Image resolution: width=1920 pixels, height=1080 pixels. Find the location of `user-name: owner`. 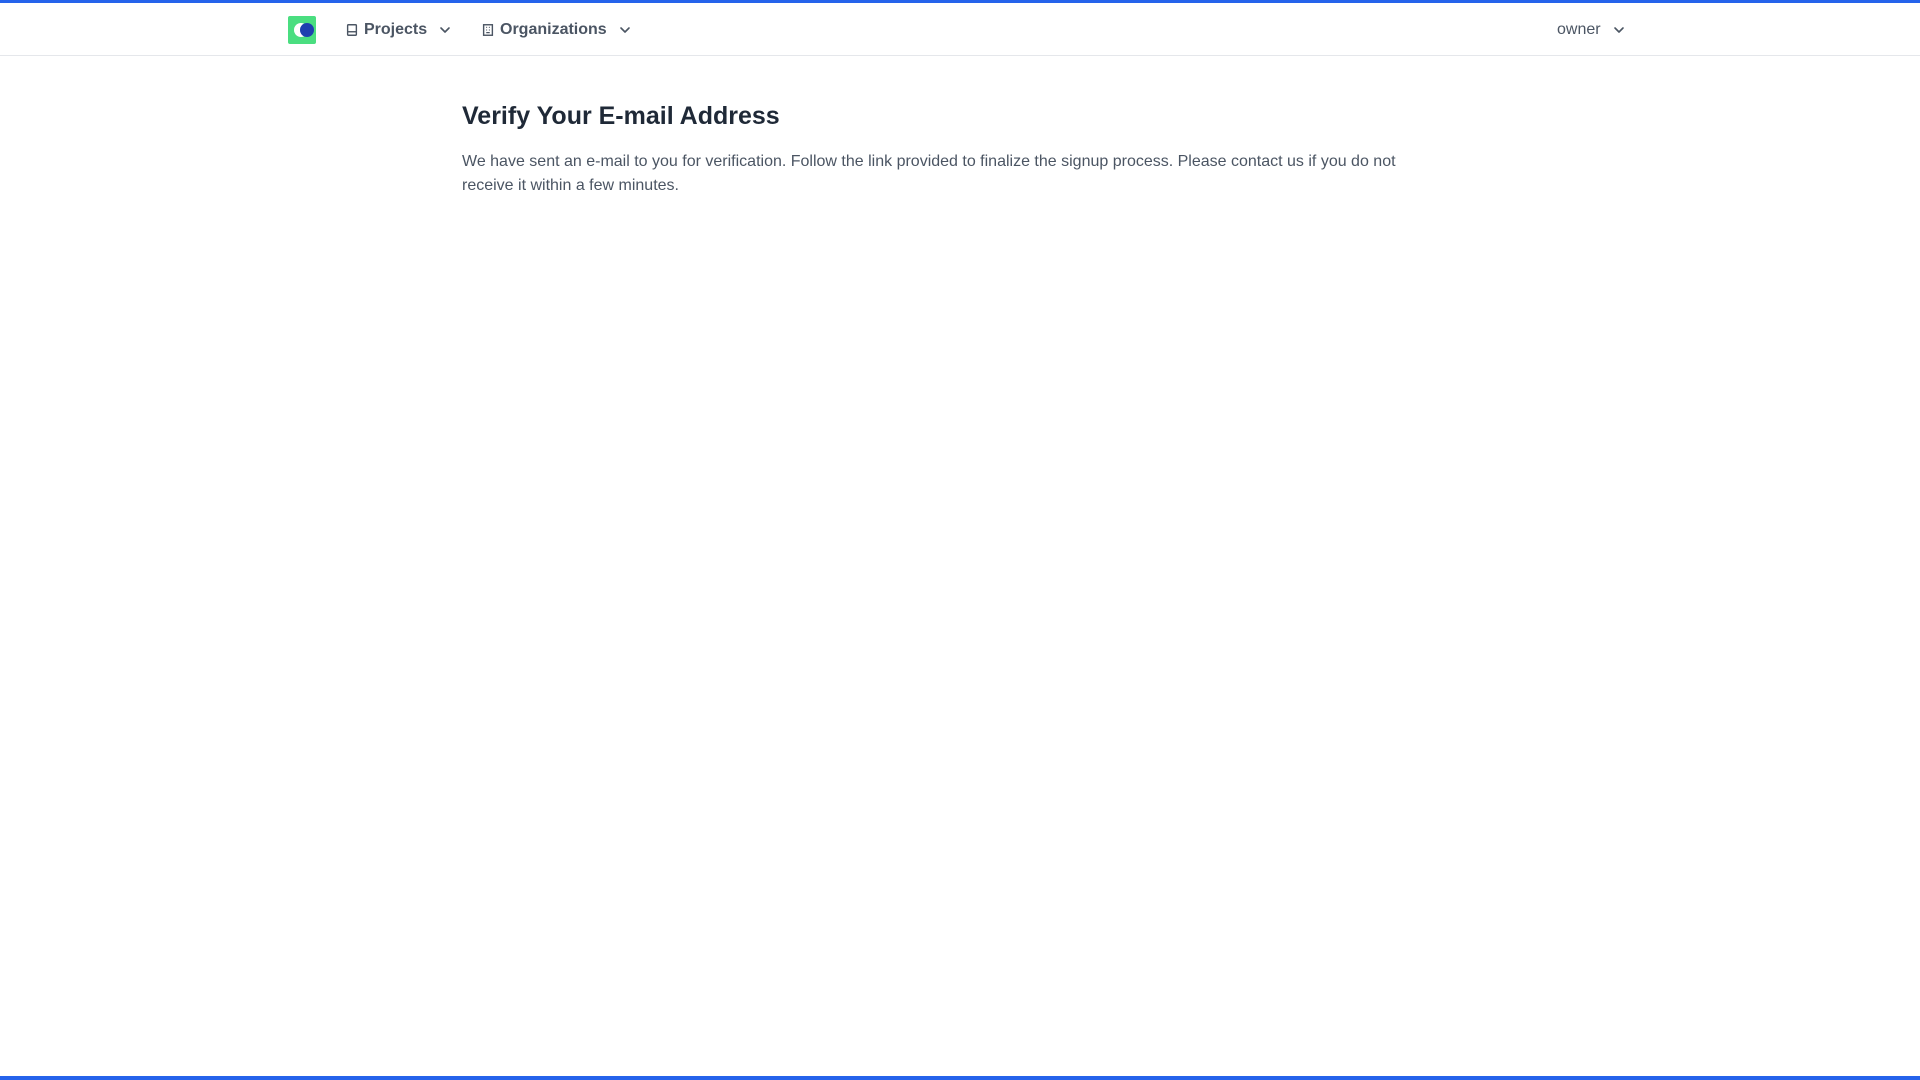

user-name: owner is located at coordinates (1579, 29).